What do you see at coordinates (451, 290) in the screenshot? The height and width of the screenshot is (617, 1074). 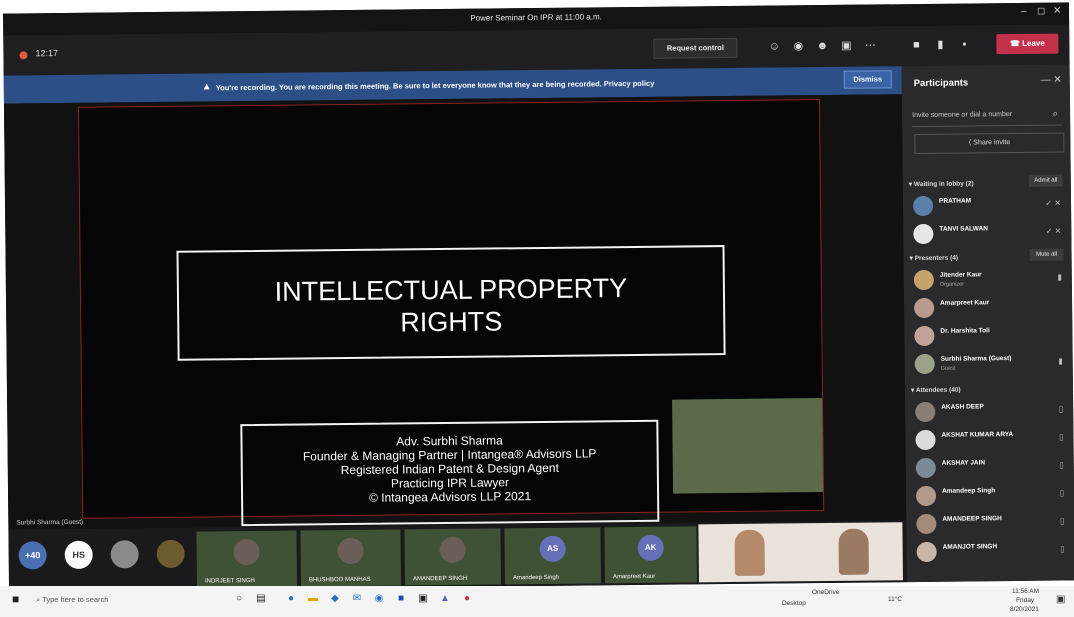 I see `slide-title-line-1: INTELLECTUAL PROPERTY` at bounding box center [451, 290].